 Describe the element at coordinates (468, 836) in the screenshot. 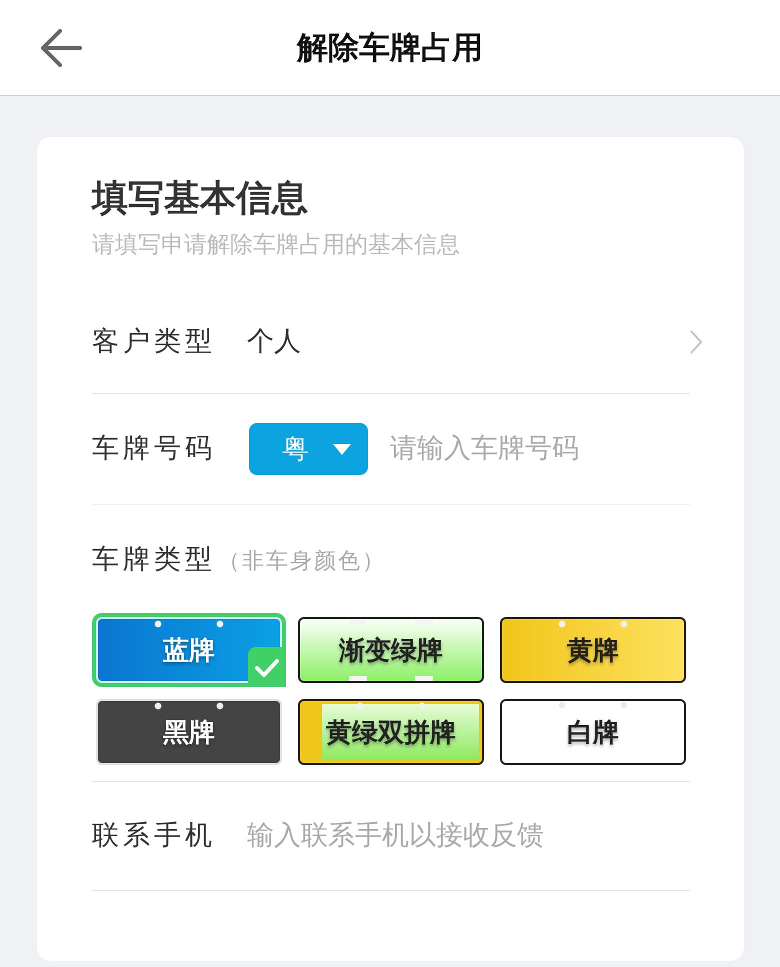

I see `phone-field: 输入联系手机以接收反馈` at that location.